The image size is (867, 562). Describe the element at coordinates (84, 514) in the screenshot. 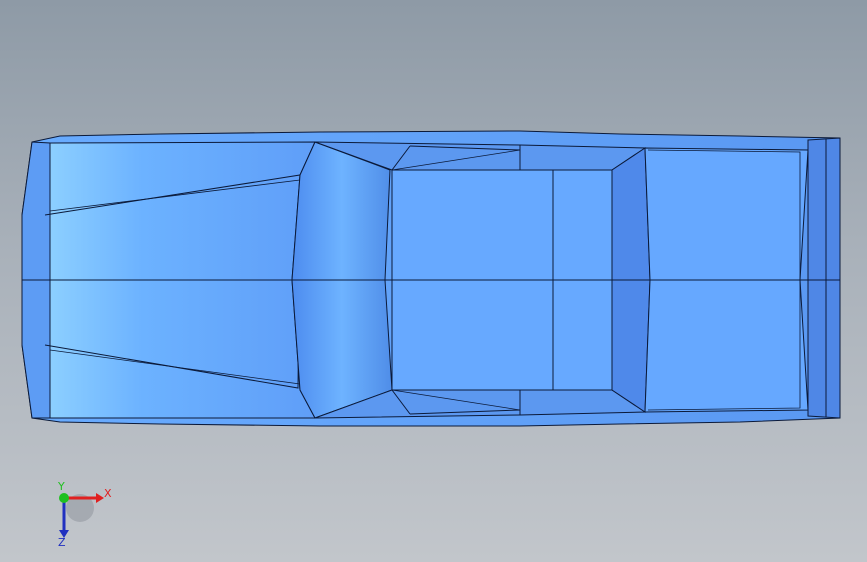

I see `coordinate-triad: X Y Z` at that location.